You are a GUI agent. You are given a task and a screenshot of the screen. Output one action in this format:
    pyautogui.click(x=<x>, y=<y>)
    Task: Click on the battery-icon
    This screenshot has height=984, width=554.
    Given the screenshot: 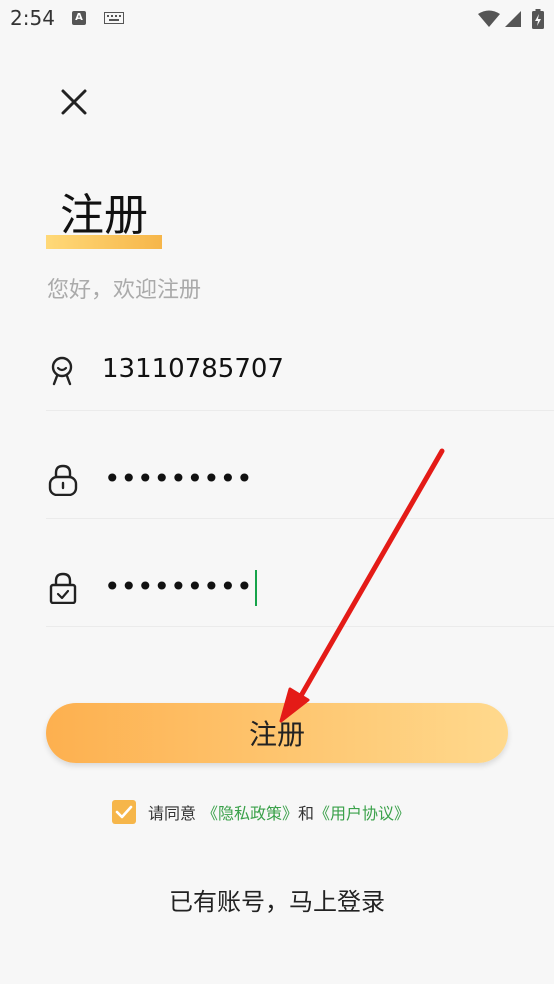 What is the action you would take?
    pyautogui.click(x=538, y=18)
    